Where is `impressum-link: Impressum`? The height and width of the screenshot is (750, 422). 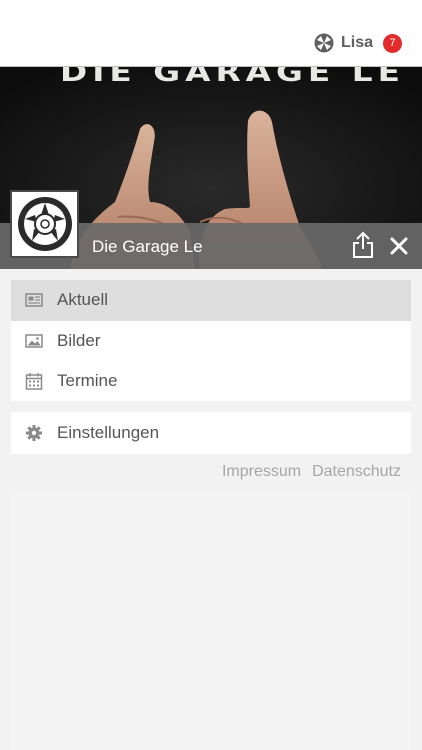
impressum-link: Impressum is located at coordinates (261, 472).